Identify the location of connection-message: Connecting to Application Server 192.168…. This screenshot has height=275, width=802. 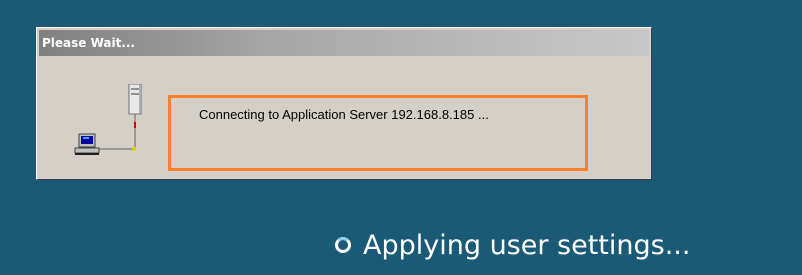
(344, 114).